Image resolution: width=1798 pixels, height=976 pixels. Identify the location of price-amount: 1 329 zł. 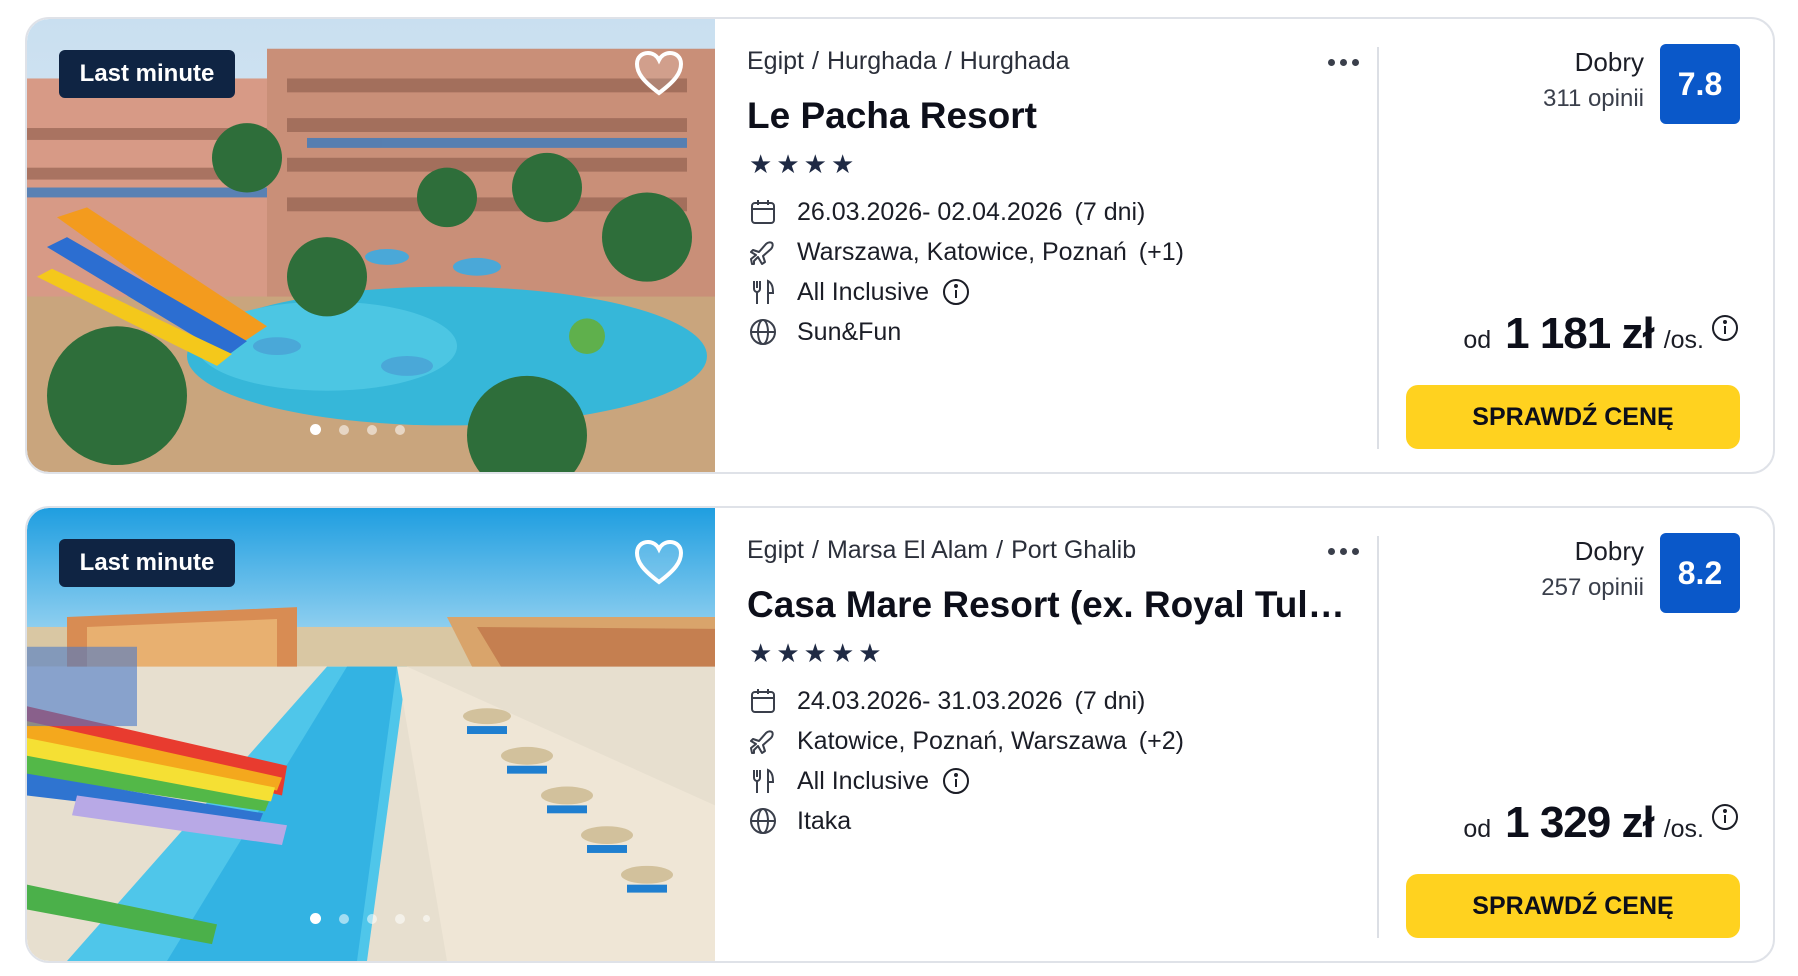
(1580, 822).